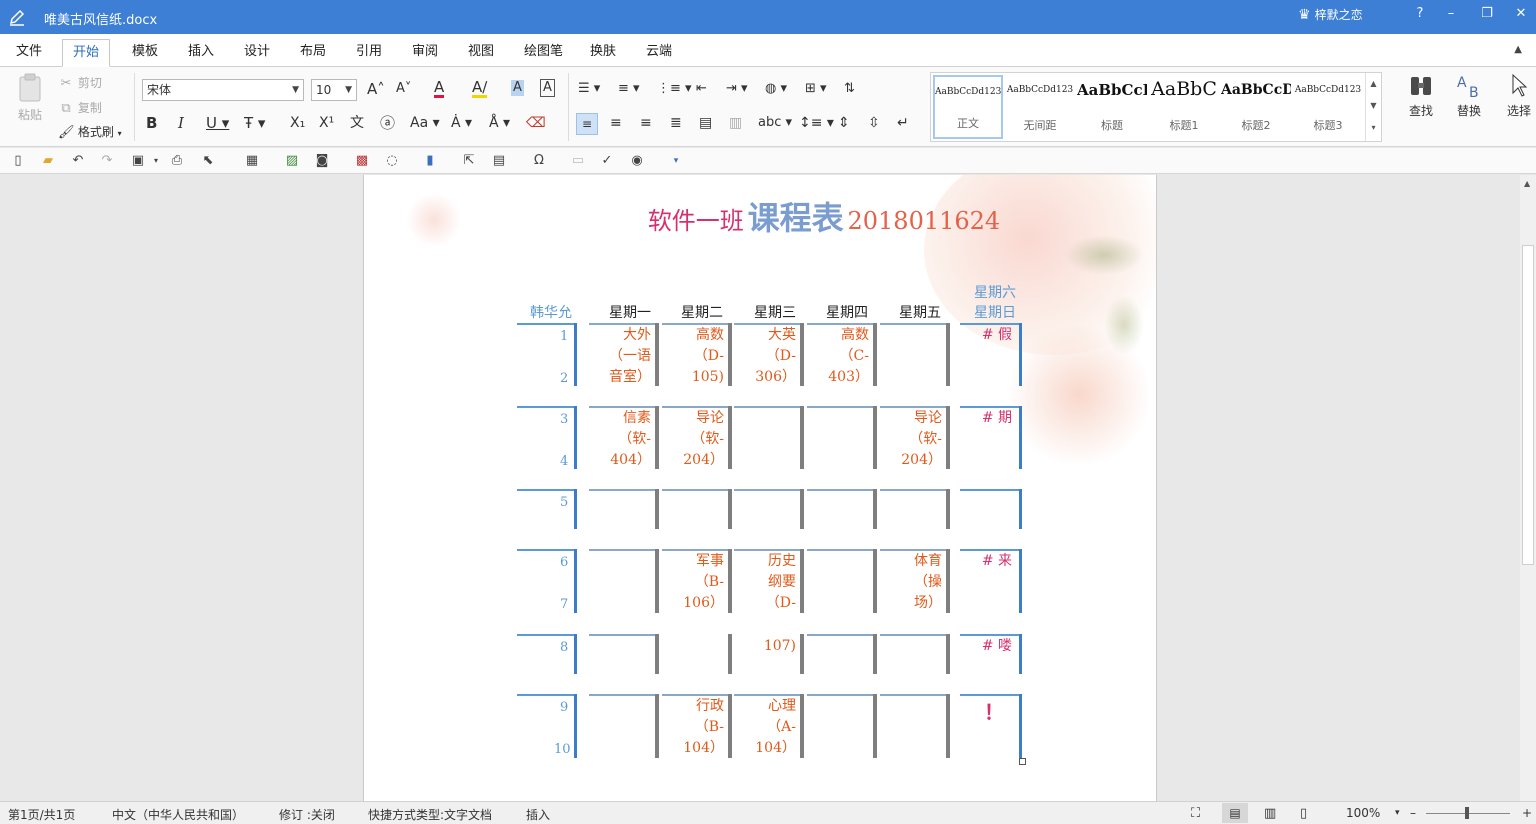  Describe the element at coordinates (18, 161) in the screenshot. I see `new-doc-icon: ▯` at that location.